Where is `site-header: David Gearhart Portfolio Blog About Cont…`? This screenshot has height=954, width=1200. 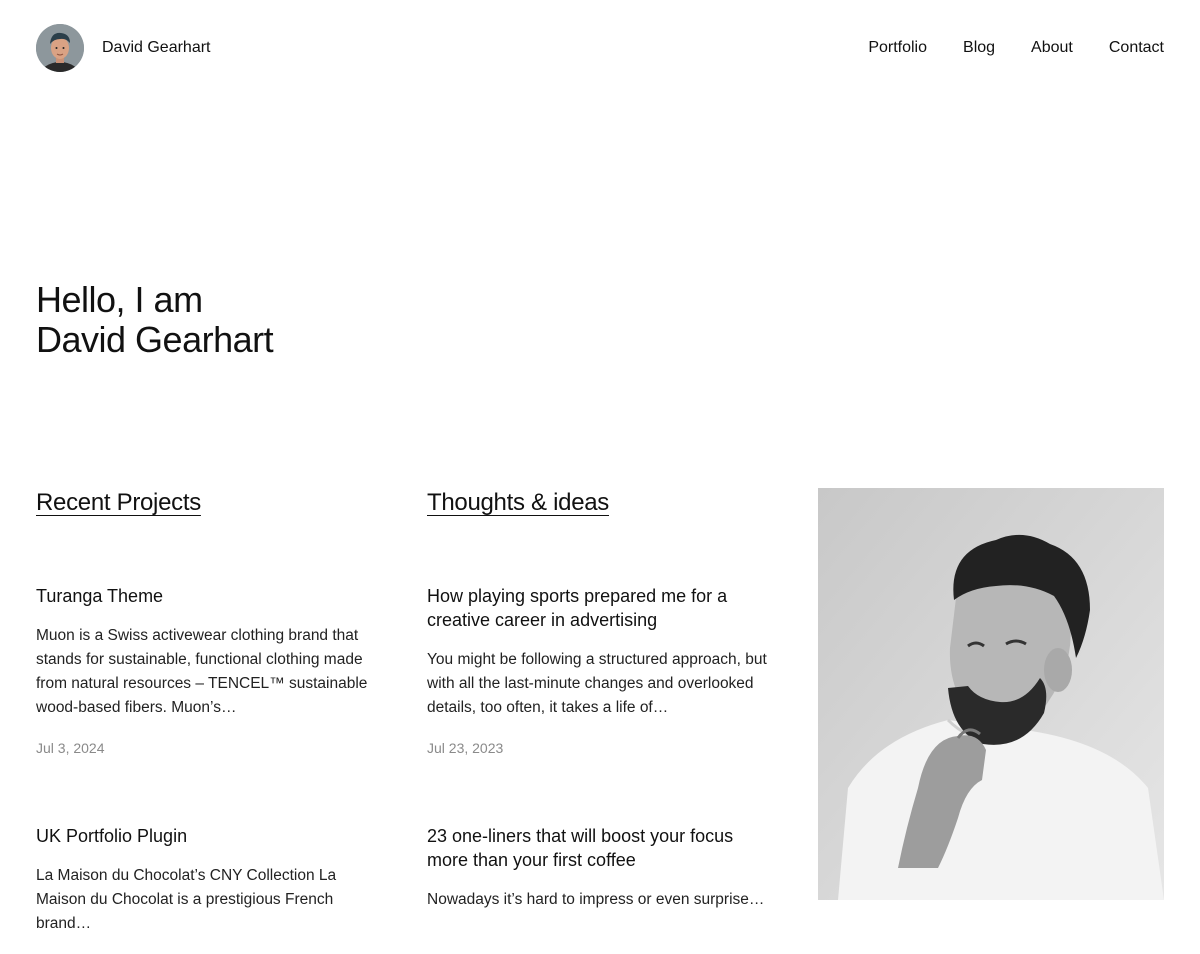
site-header: David Gearhart Portfolio Blog About Cont… is located at coordinates (600, 48).